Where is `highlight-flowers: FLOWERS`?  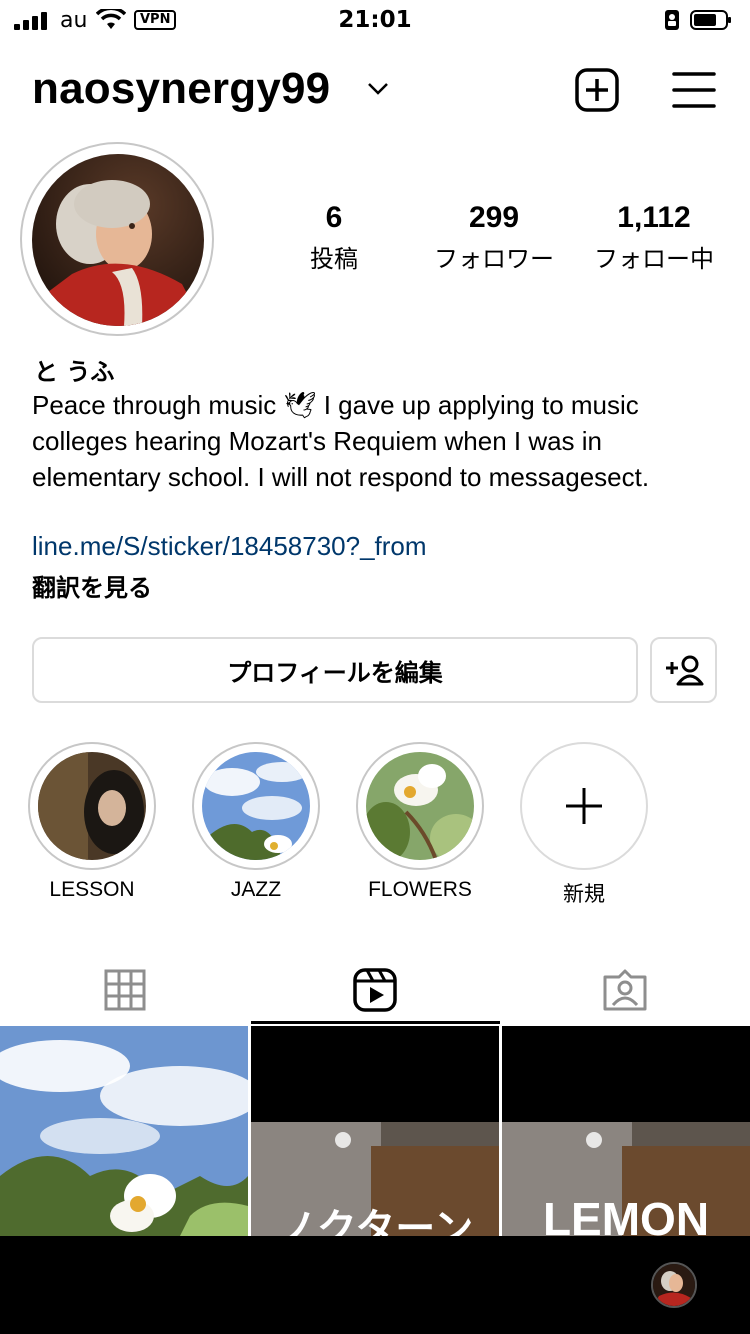
highlight-flowers: FLOWERS is located at coordinates (420, 822).